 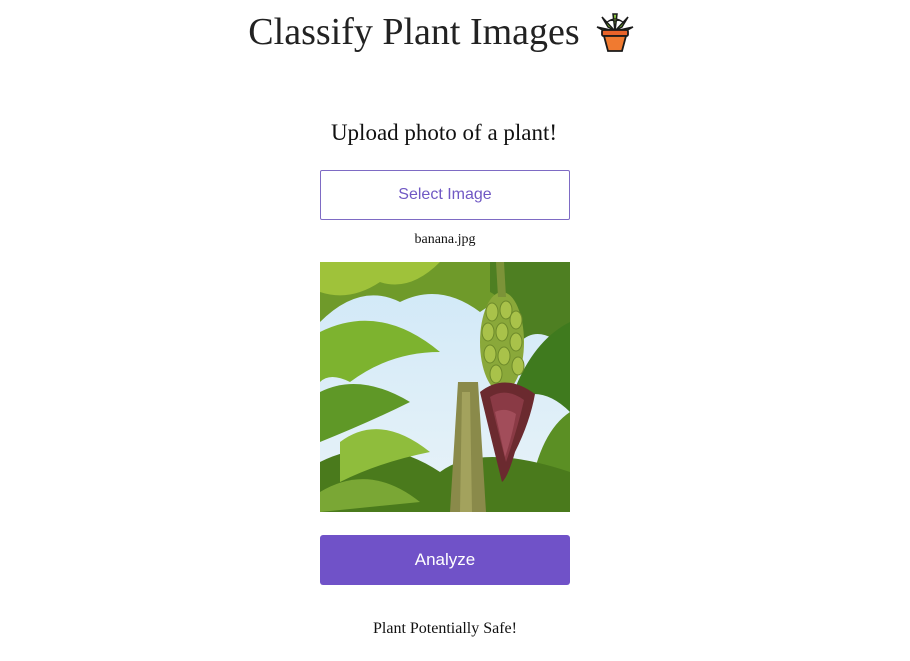 What do you see at coordinates (445, 239) in the screenshot?
I see `selected-file-name: banana.jpg` at bounding box center [445, 239].